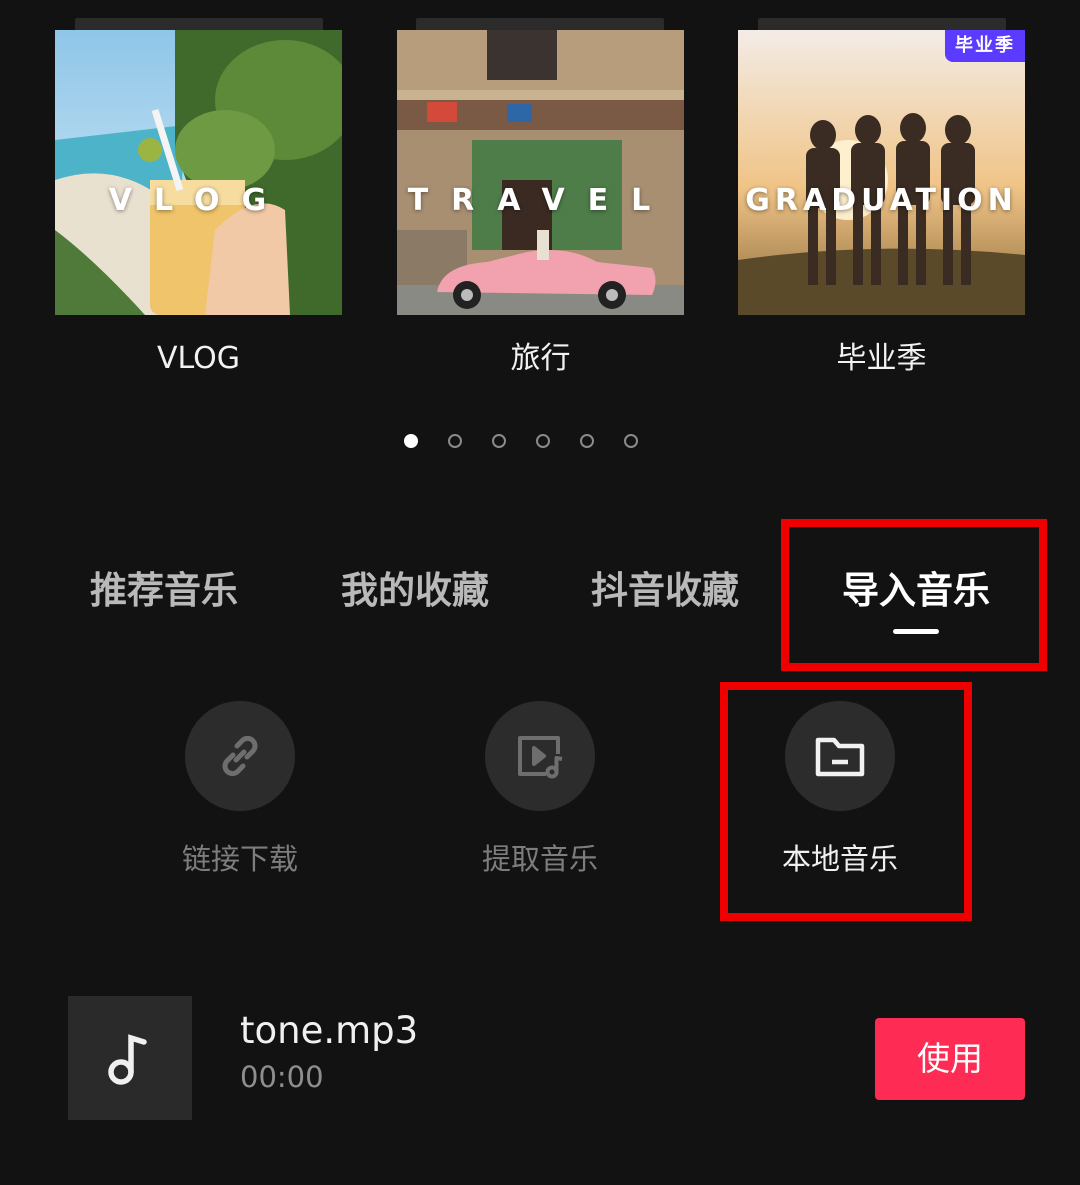 This screenshot has height=1185, width=1080. What do you see at coordinates (282, 1077) in the screenshot?
I see `file-duration: 00:00` at bounding box center [282, 1077].